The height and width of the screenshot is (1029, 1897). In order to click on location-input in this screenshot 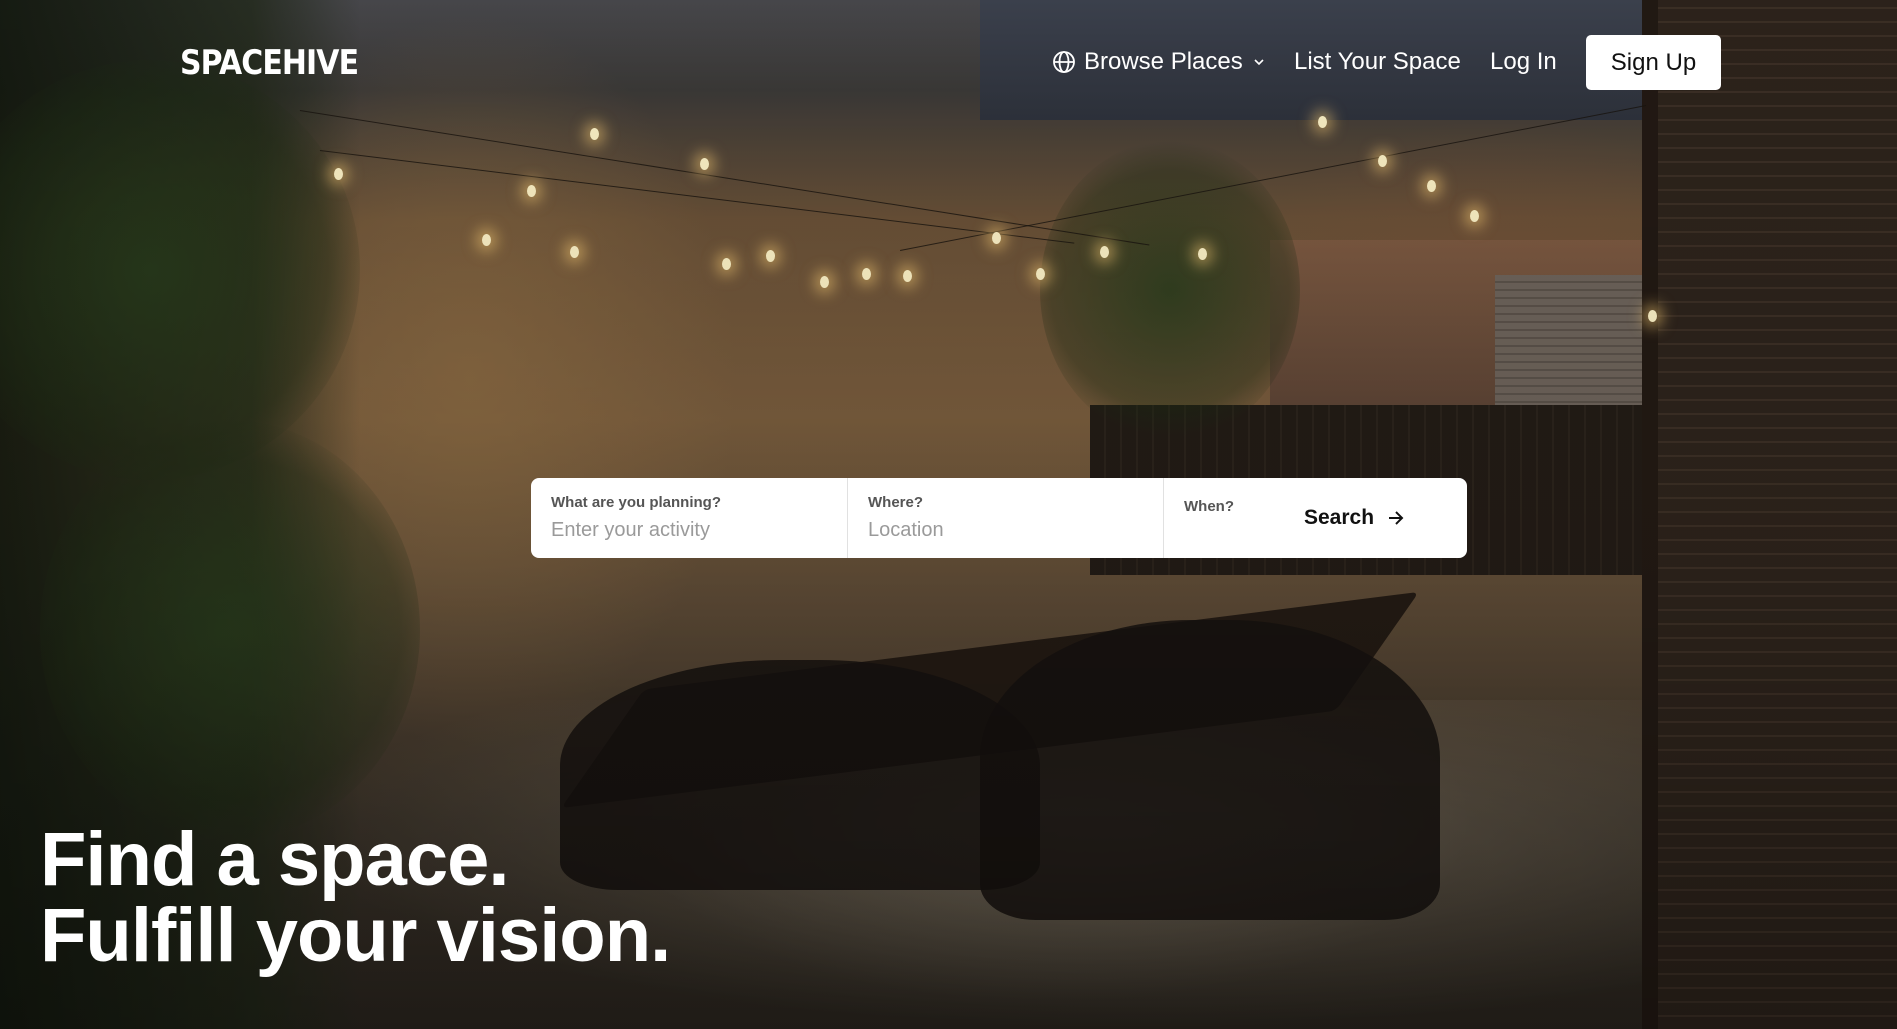, I will do `click(1003, 530)`.